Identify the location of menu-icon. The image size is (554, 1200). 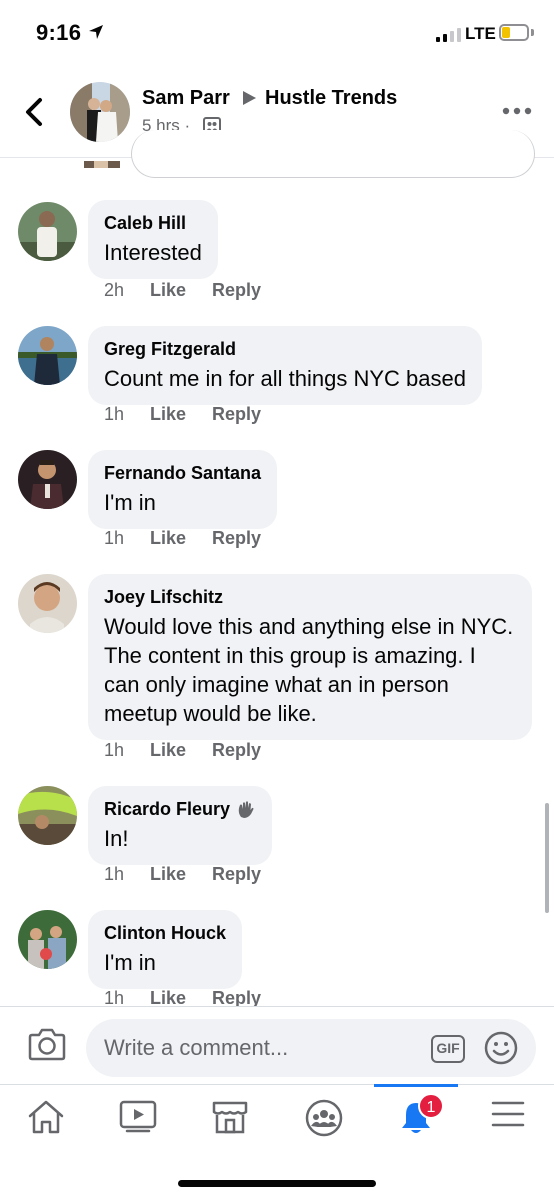
(508, 1114).